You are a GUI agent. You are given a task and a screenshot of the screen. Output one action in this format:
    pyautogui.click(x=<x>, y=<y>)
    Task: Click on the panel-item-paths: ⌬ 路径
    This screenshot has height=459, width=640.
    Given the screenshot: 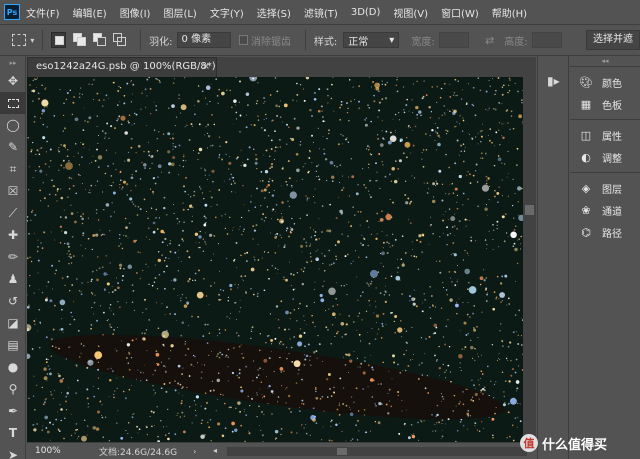 What is the action you would take?
    pyautogui.click(x=605, y=232)
    